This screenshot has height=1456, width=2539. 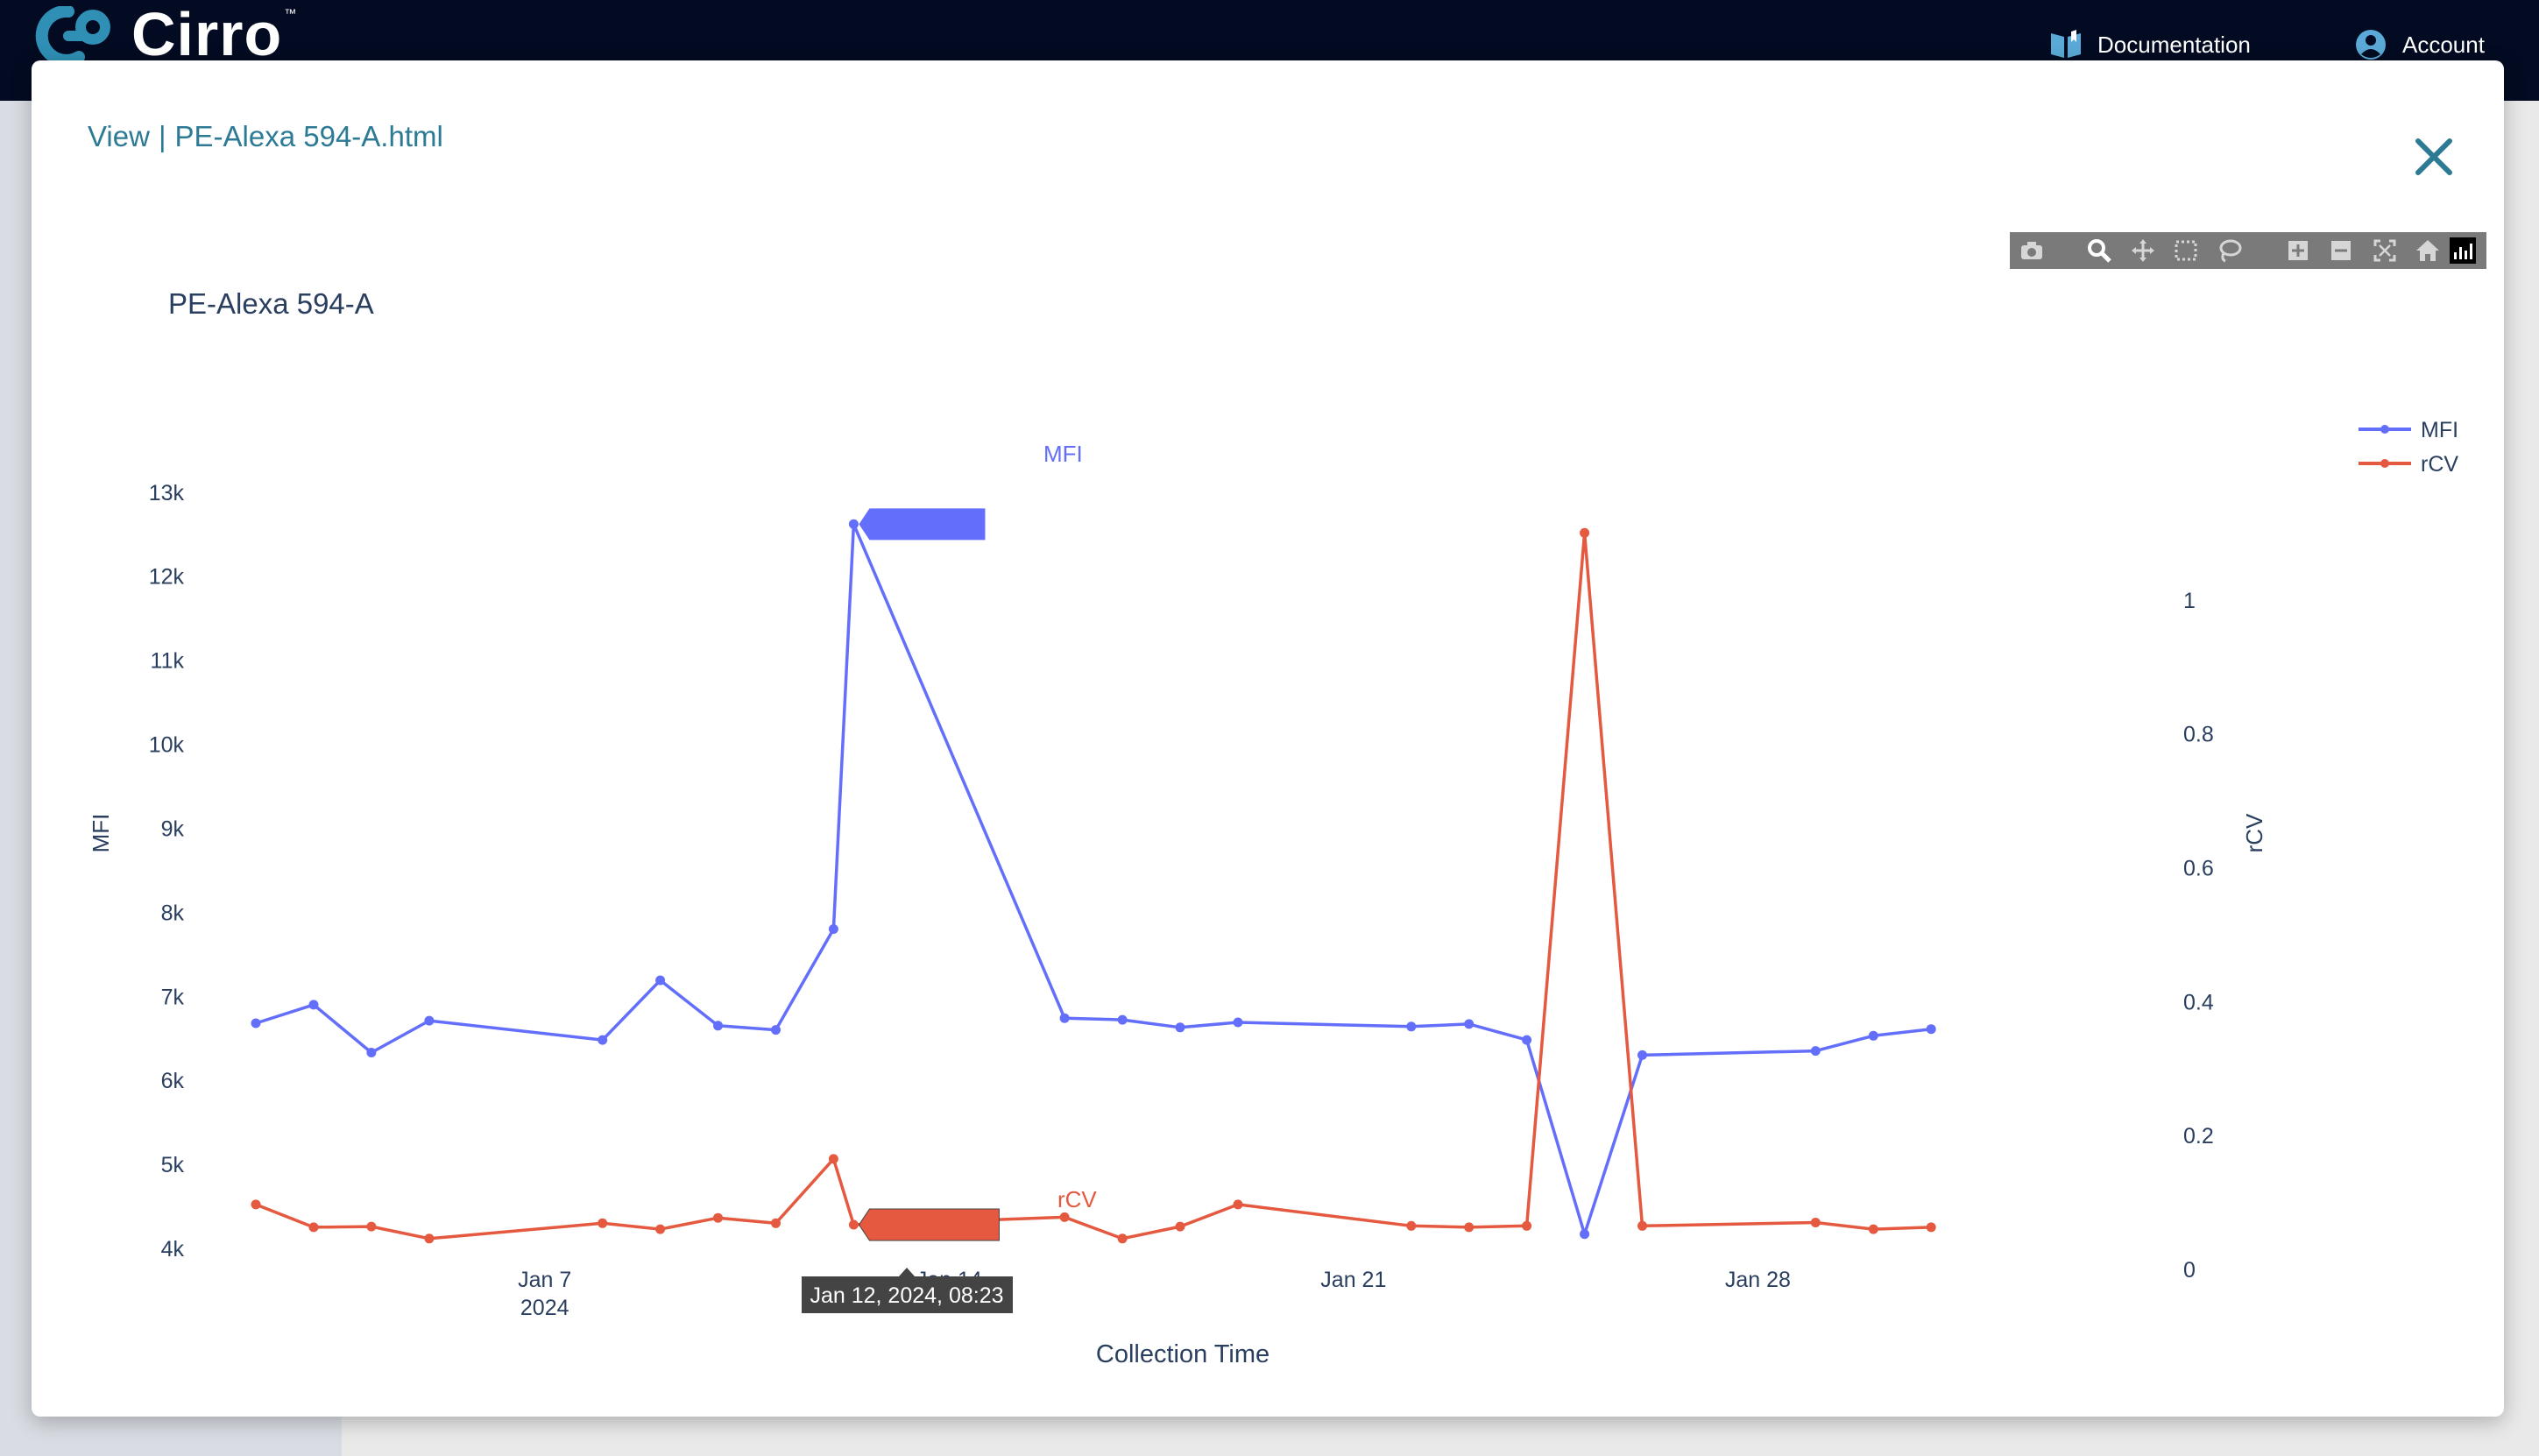 What do you see at coordinates (167, 577) in the screenshot?
I see `y-tick-label: 12k` at bounding box center [167, 577].